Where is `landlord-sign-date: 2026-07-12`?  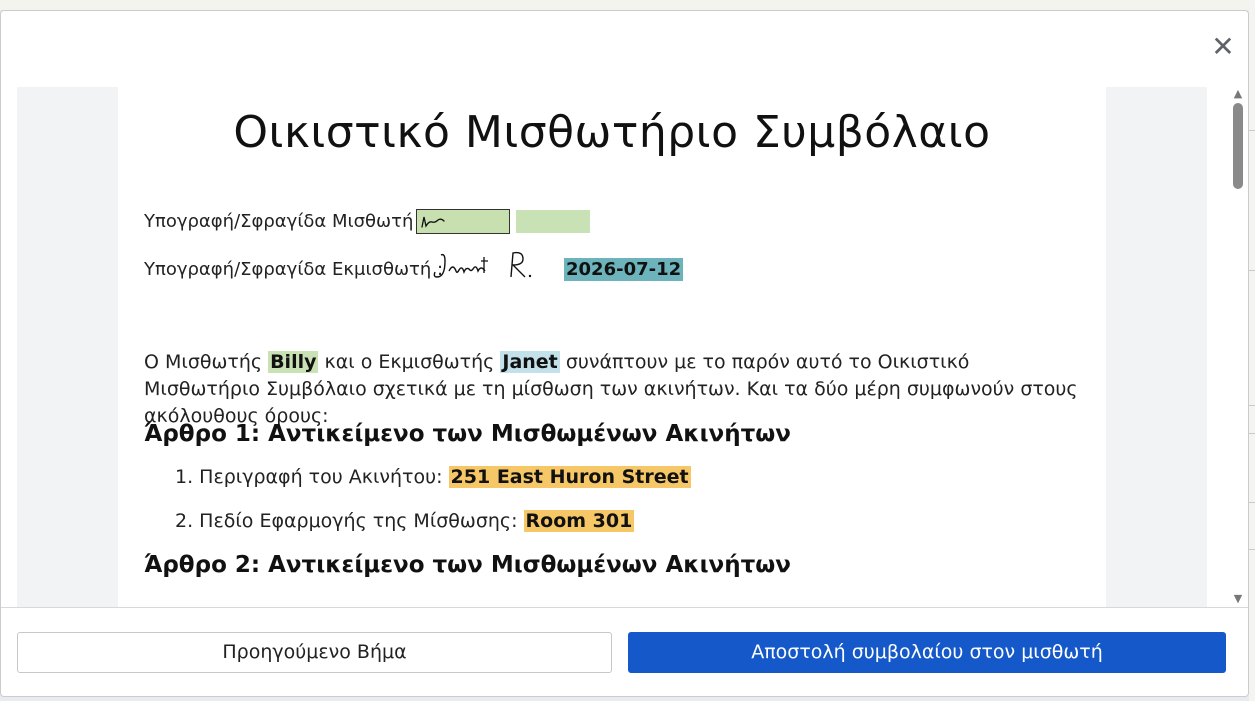
landlord-sign-date: 2026-07-12 is located at coordinates (624, 269).